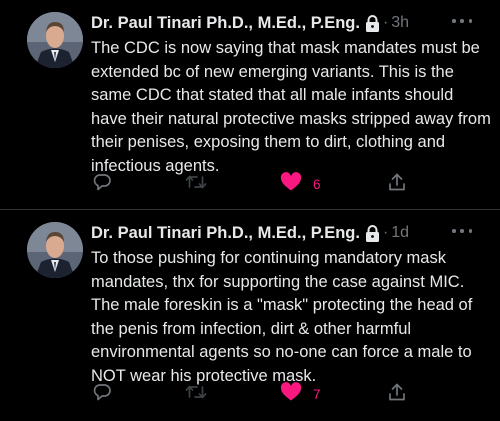 This screenshot has width=500, height=421. What do you see at coordinates (257, 184) in the screenshot?
I see `tweet-actions: 6` at bounding box center [257, 184].